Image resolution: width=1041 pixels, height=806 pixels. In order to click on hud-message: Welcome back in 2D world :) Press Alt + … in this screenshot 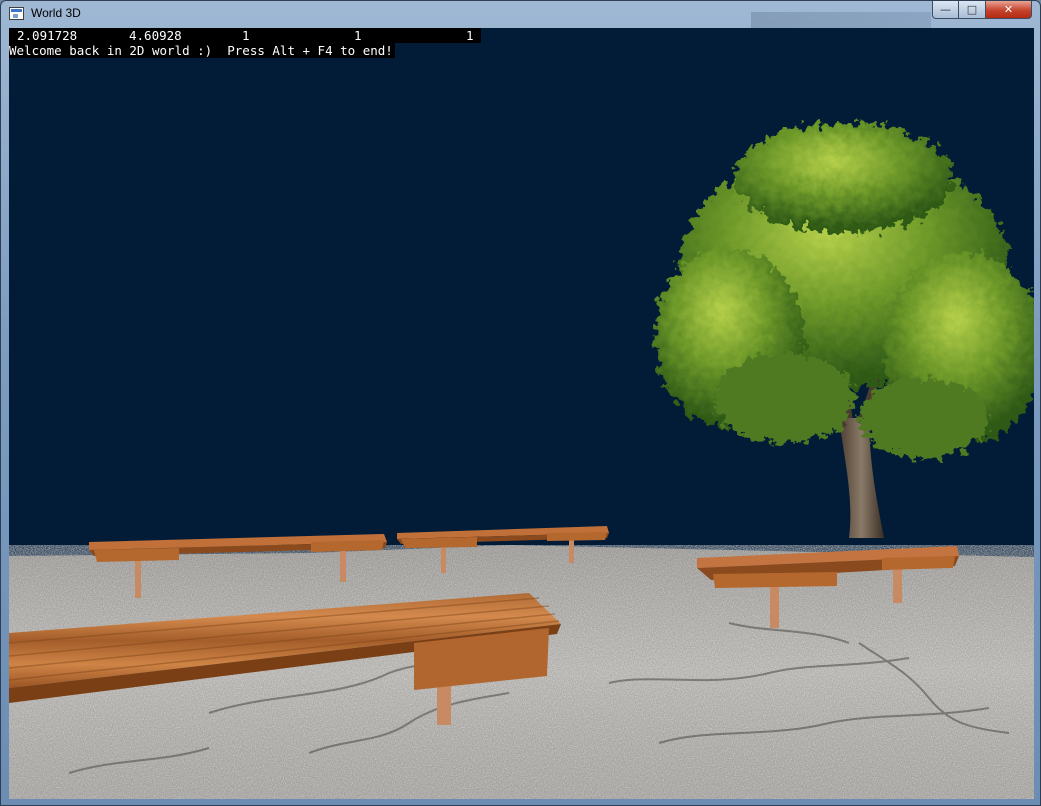, I will do `click(202, 50)`.